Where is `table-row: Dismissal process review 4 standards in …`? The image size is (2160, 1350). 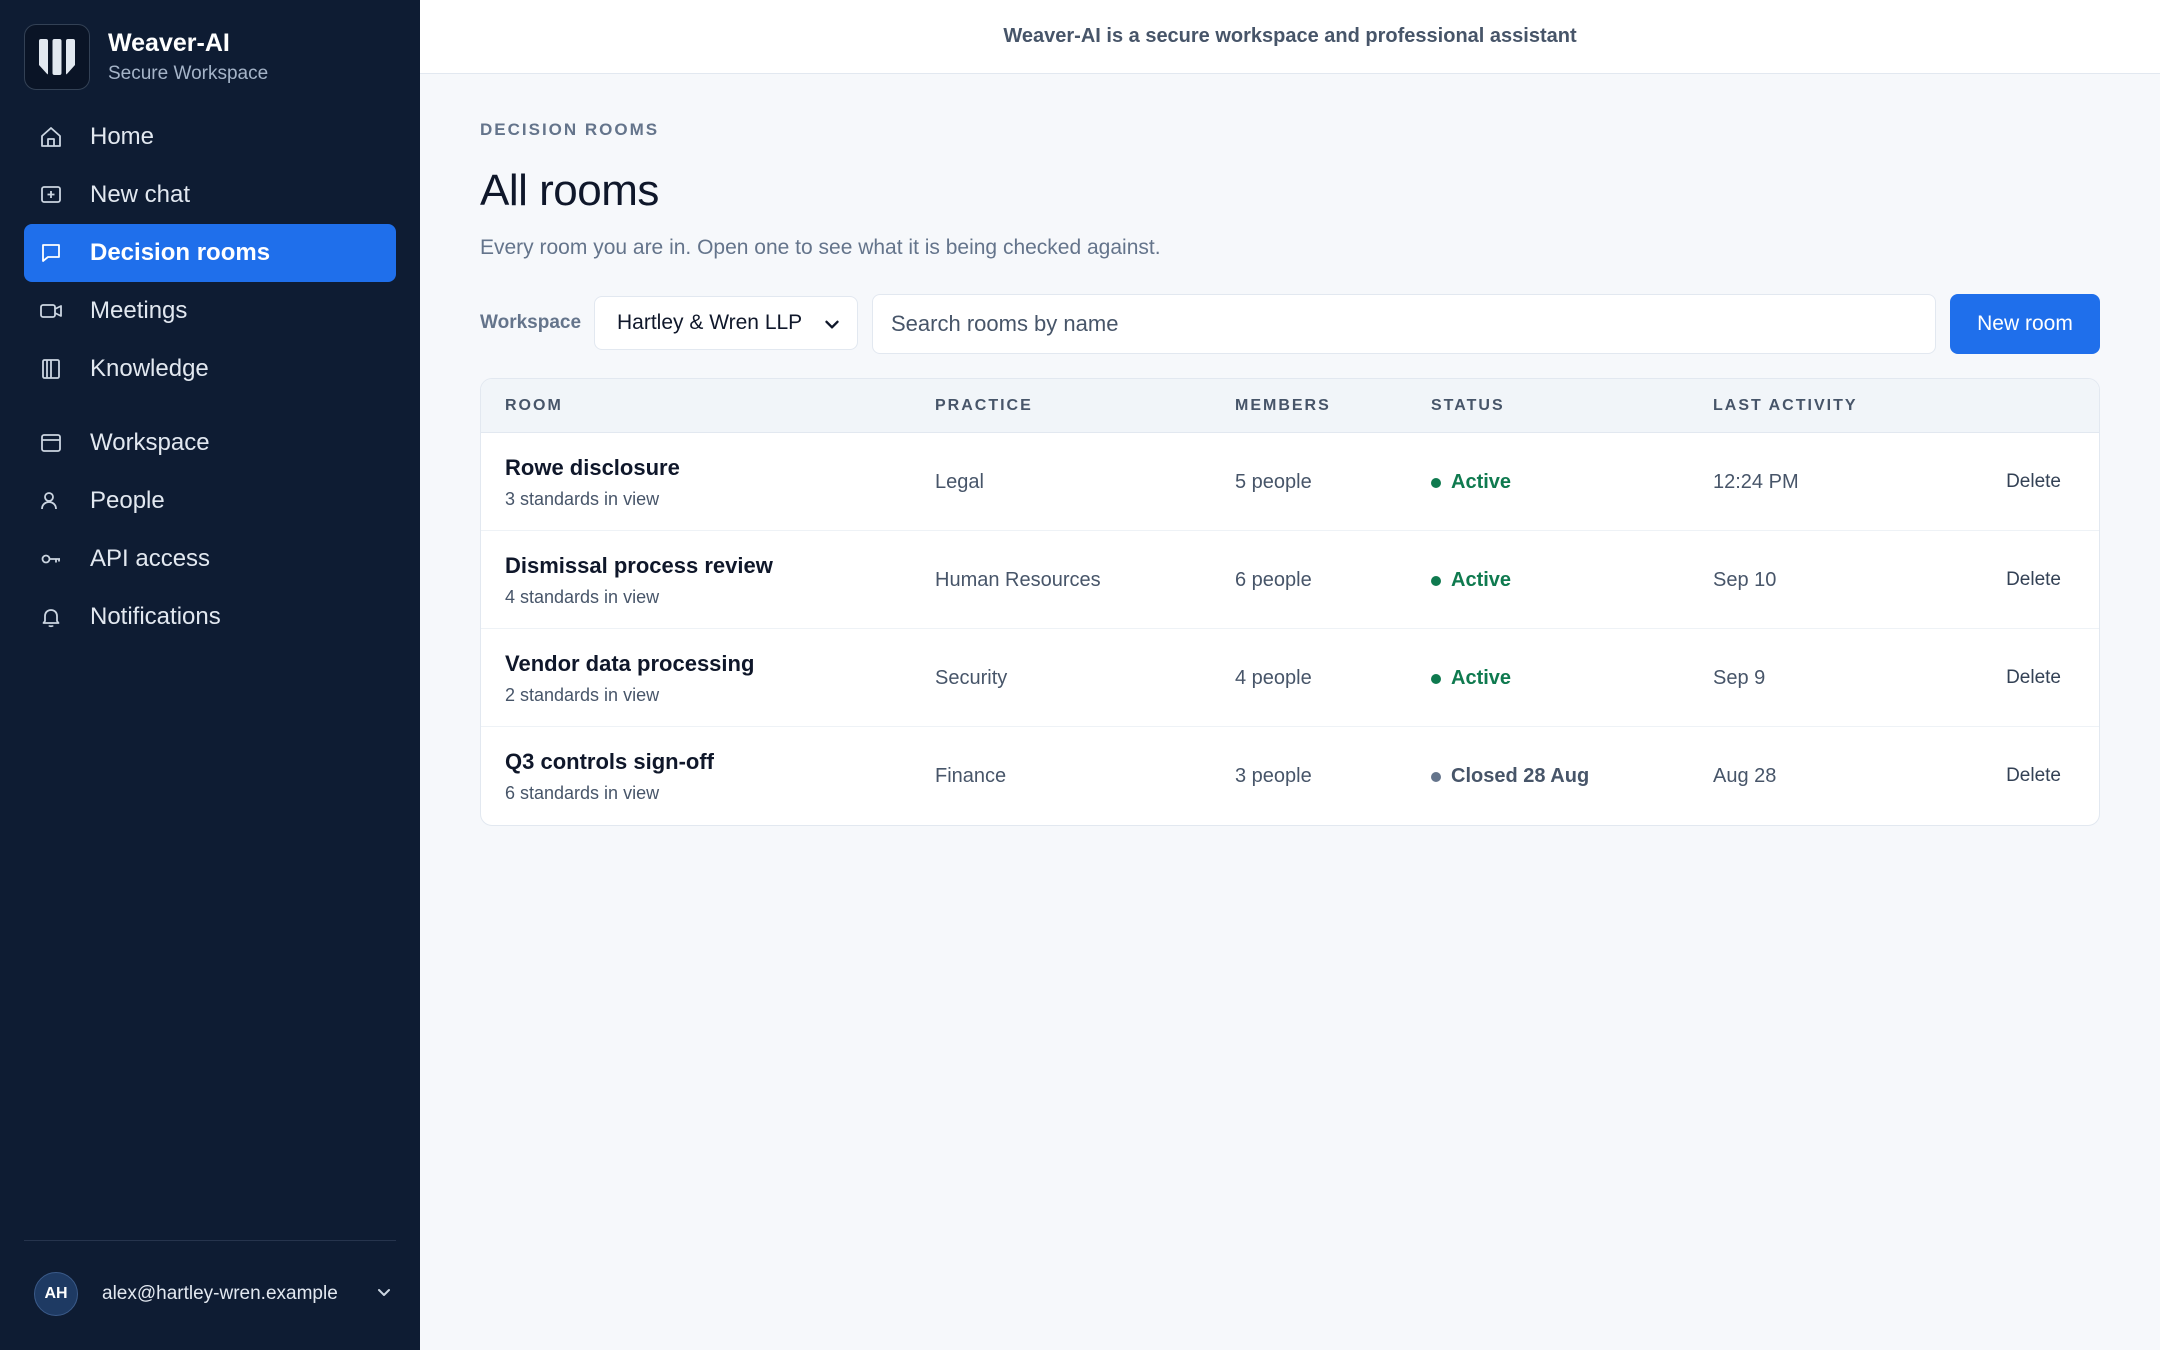 table-row: Dismissal process review 4 standards in … is located at coordinates (1290, 580).